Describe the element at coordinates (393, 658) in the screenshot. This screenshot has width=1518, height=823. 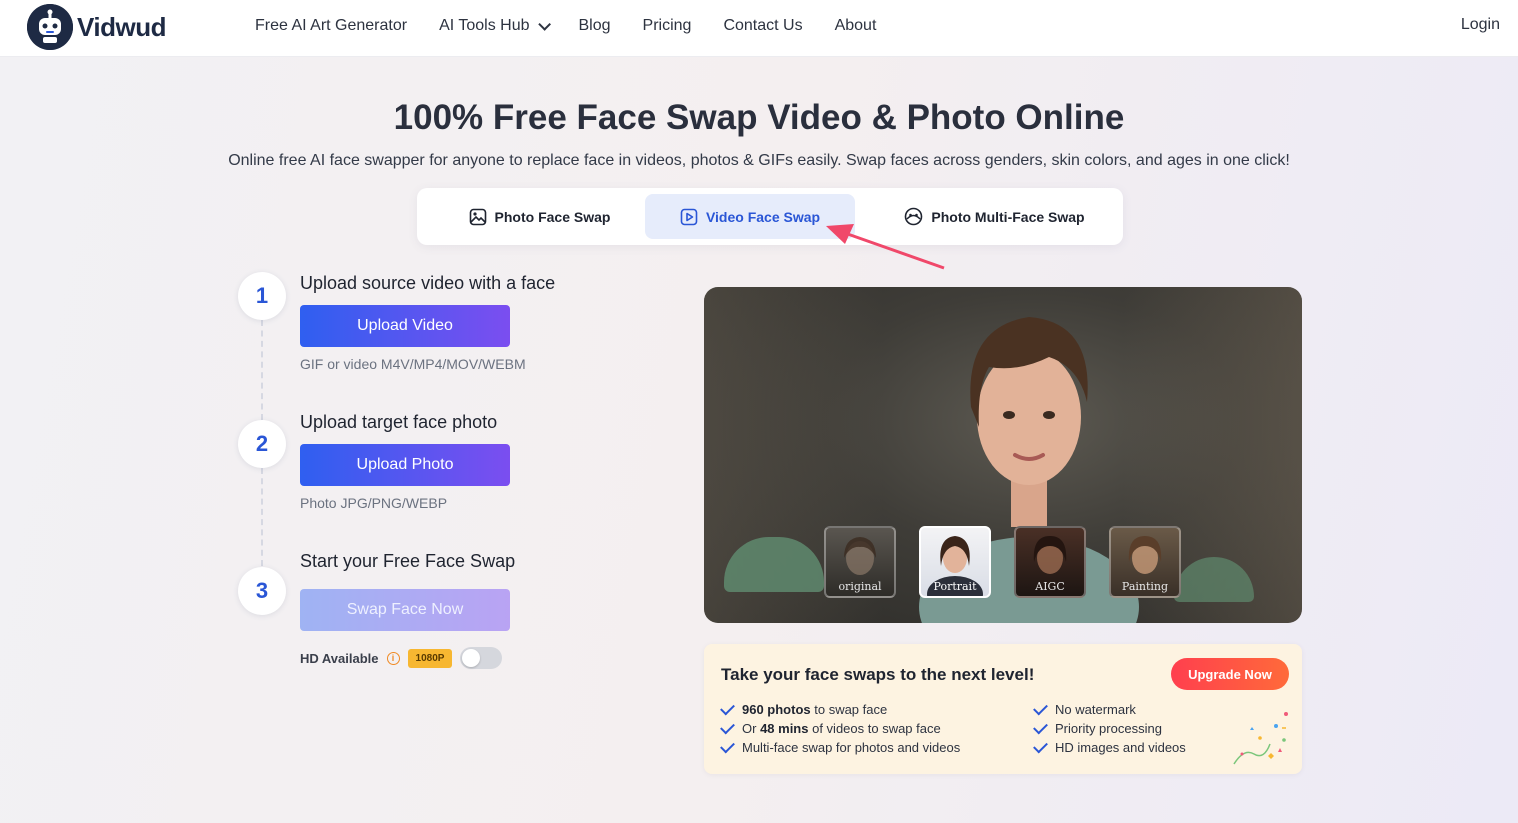
I see `info-icon: i` at that location.